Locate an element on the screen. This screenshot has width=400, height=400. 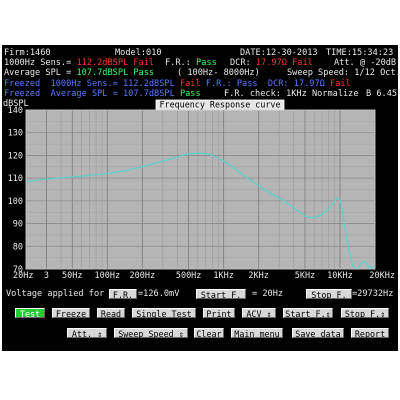
y-tick-label: 120 is located at coordinates (15, 156).